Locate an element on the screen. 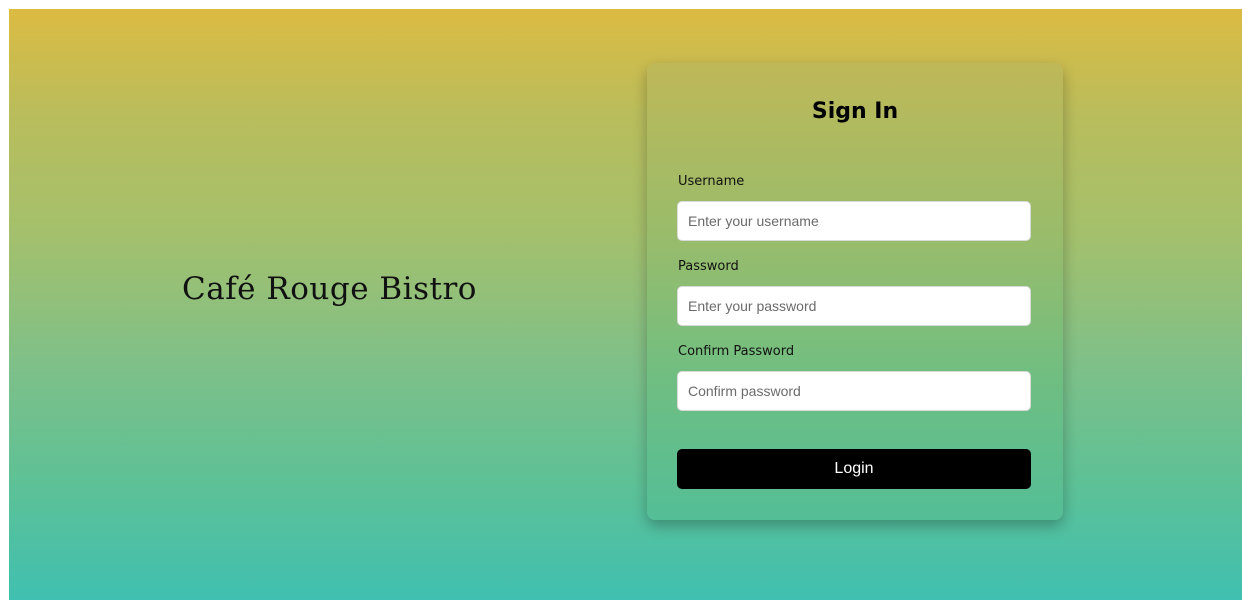  password-input is located at coordinates (854, 306).